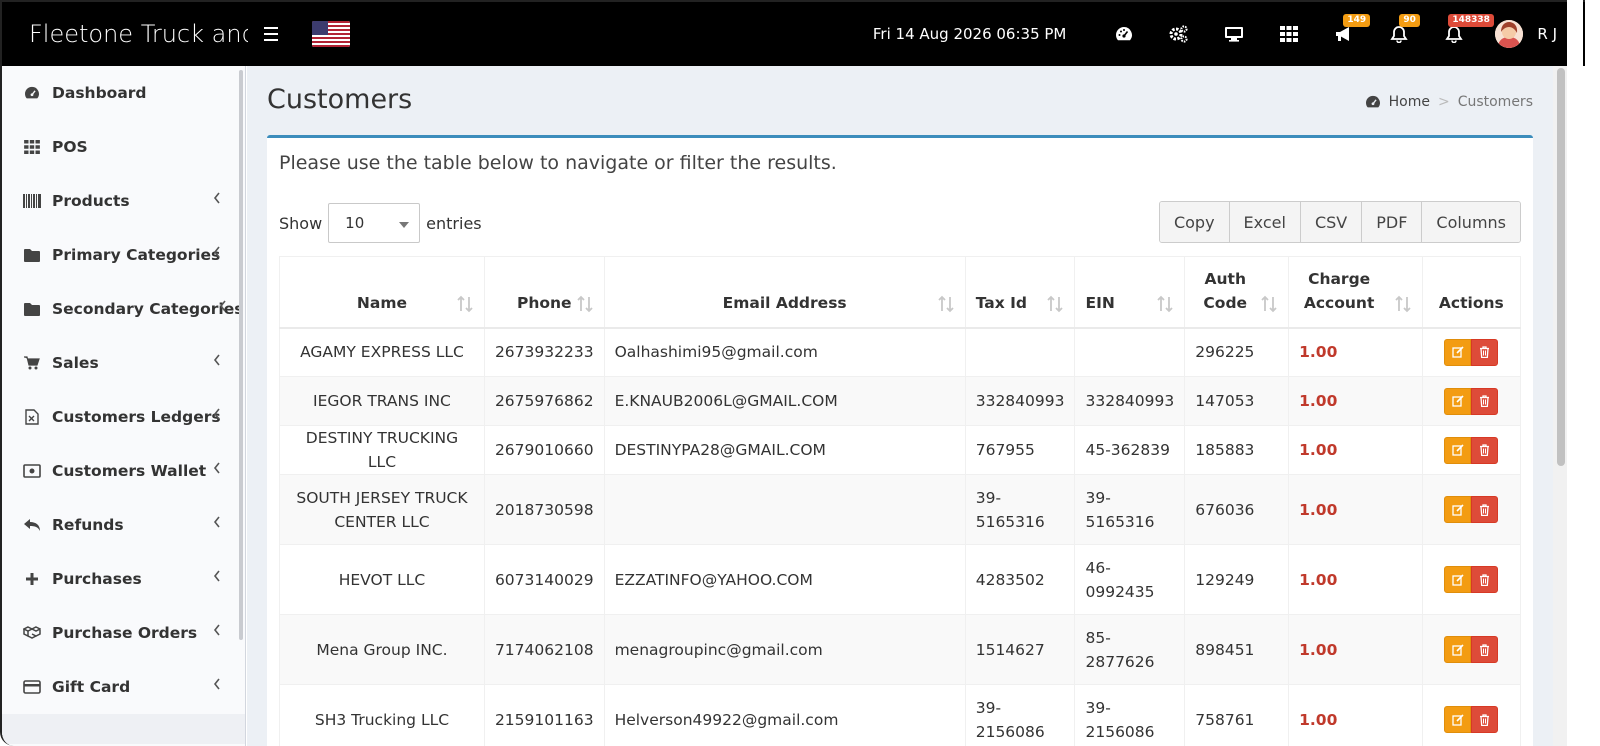  I want to click on apps-grid-icon, so click(1288, 34).